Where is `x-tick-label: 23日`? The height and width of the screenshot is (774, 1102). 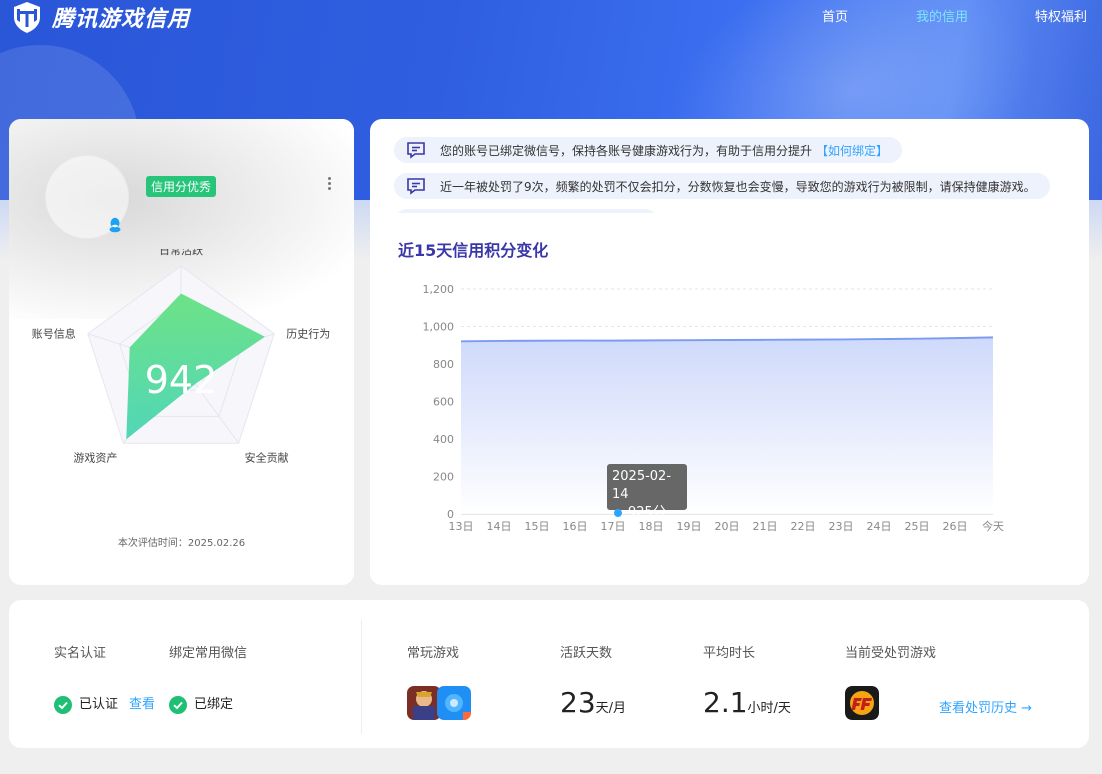 x-tick-label: 23日 is located at coordinates (841, 526).